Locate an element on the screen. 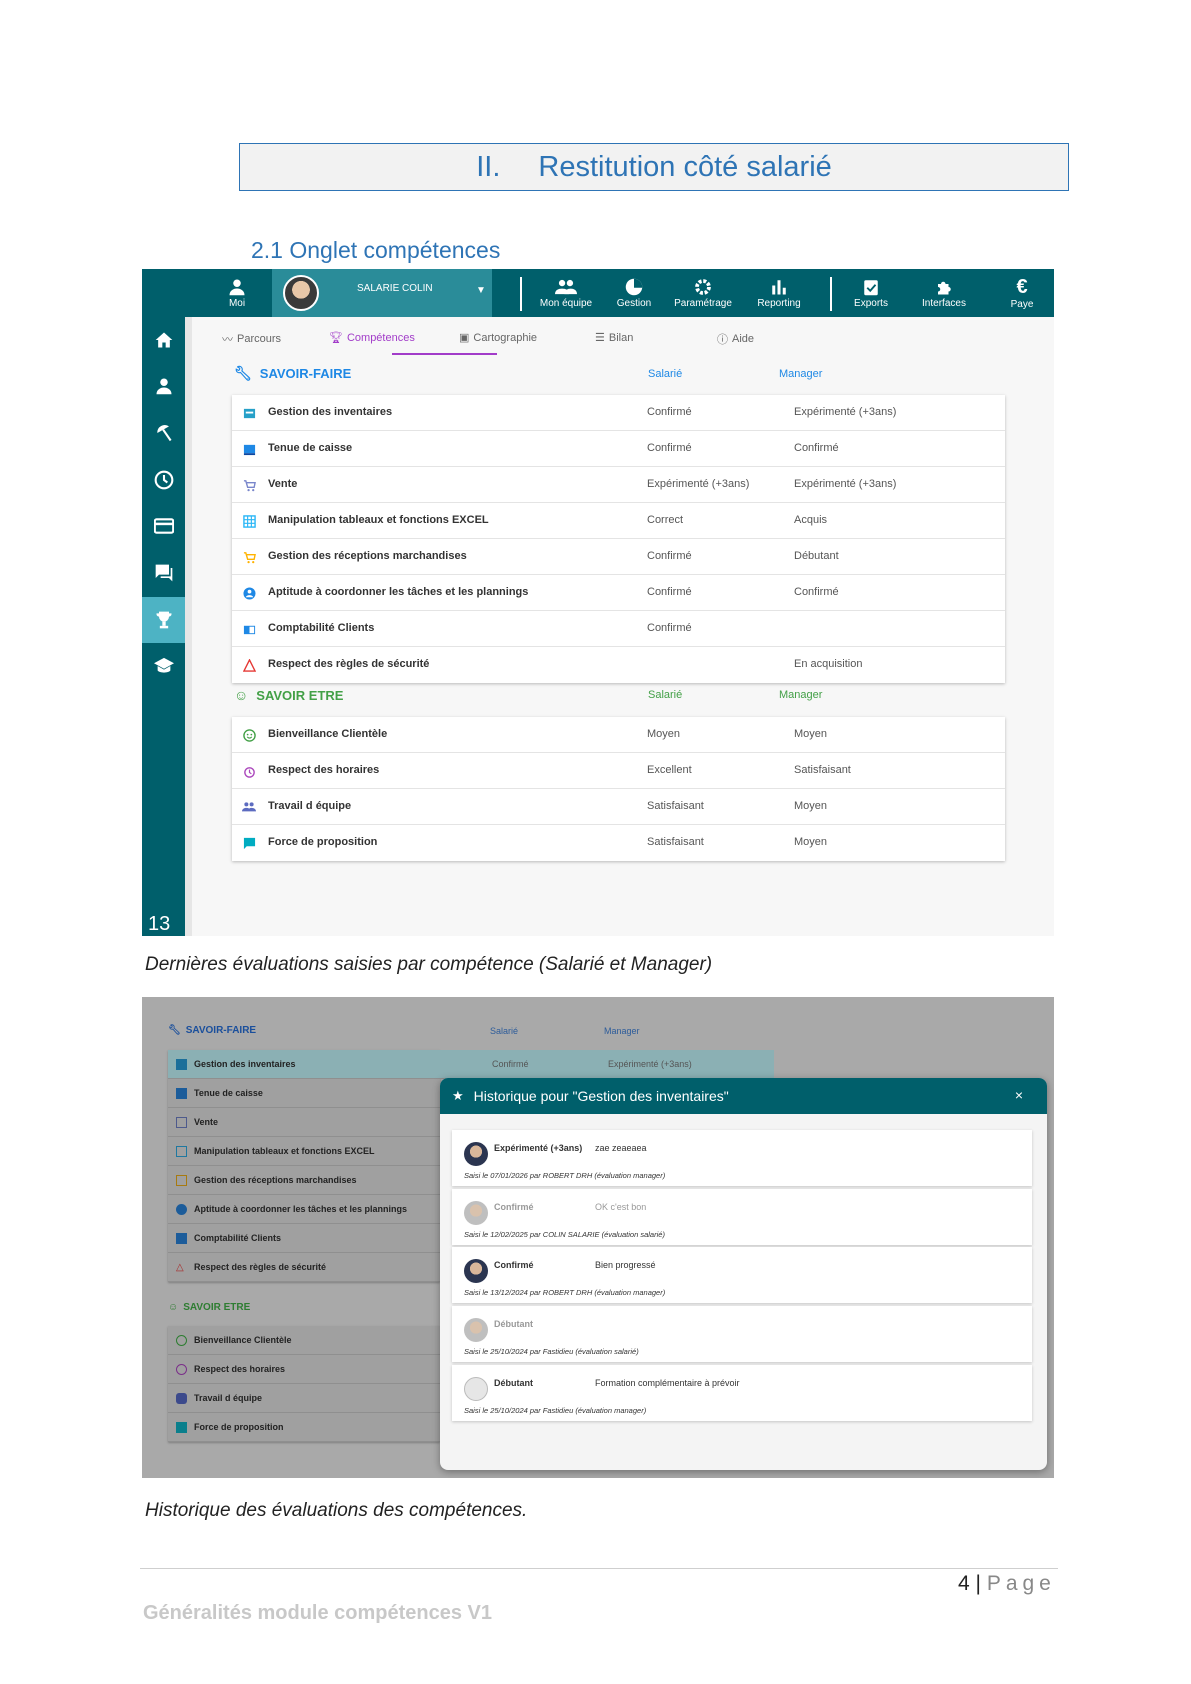  warning-icon: △ is located at coordinates (180, 1267).